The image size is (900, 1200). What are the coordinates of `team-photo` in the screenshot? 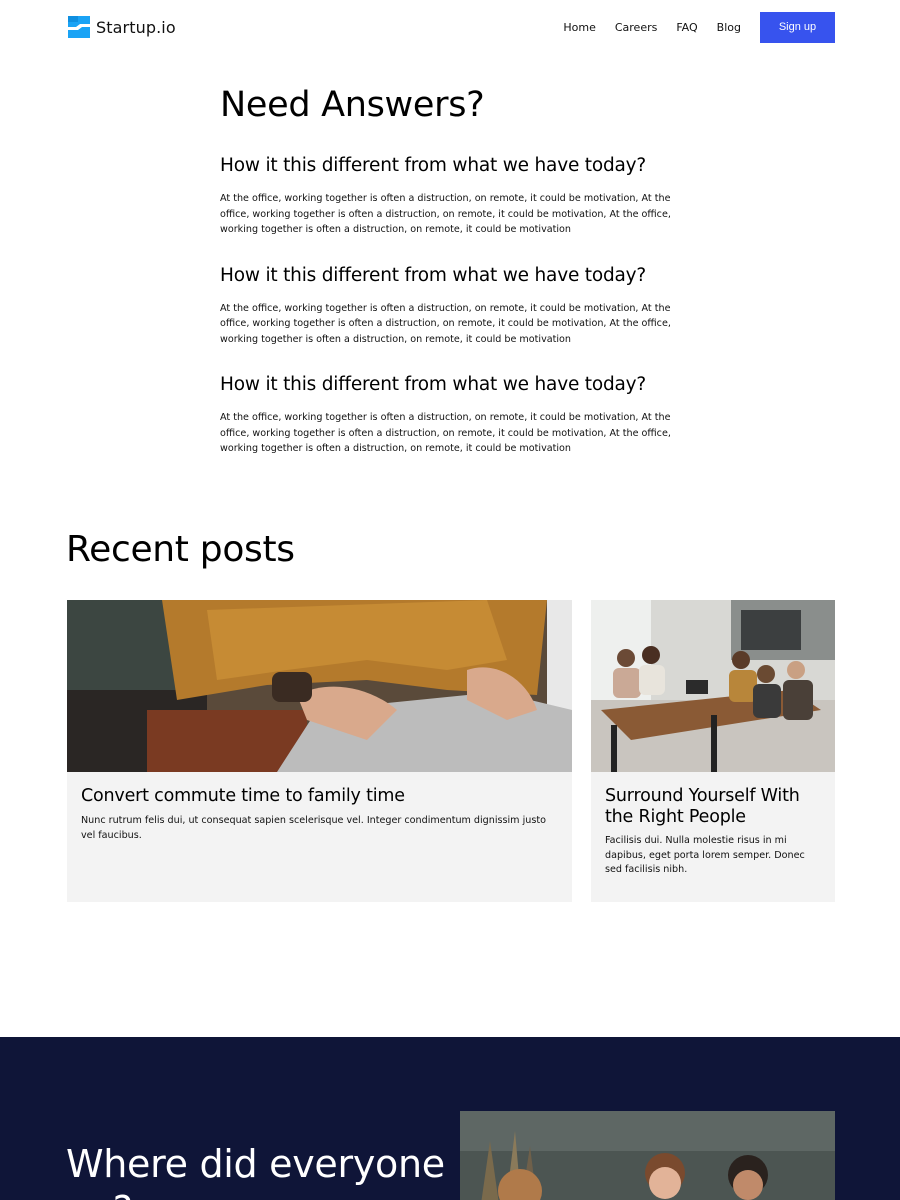 It's located at (647, 1155).